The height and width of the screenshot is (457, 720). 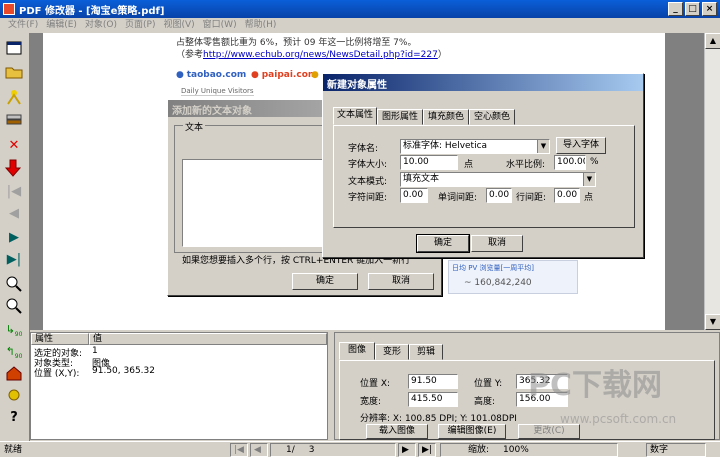 I want to click on horizontal-scale-field: 100.00, so click(x=570, y=162).